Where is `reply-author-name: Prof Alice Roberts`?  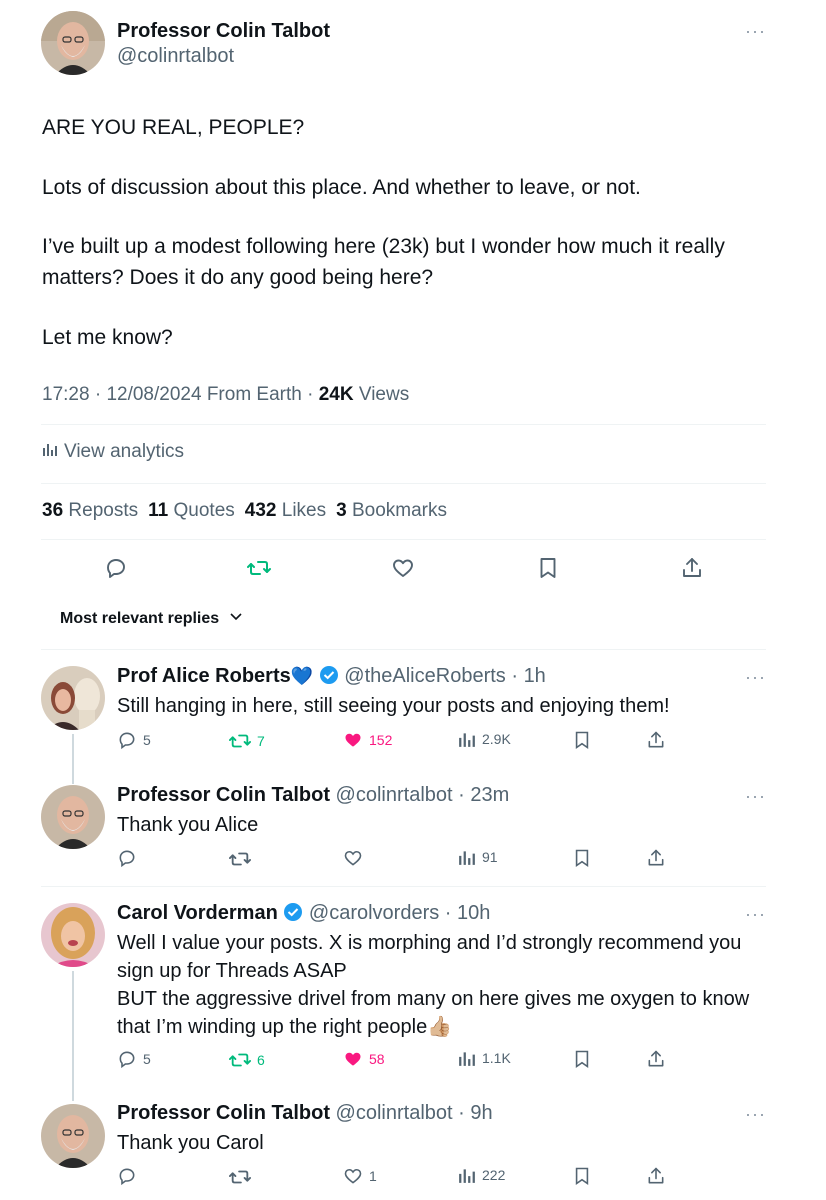
reply-author-name: Prof Alice Roberts is located at coordinates (204, 676).